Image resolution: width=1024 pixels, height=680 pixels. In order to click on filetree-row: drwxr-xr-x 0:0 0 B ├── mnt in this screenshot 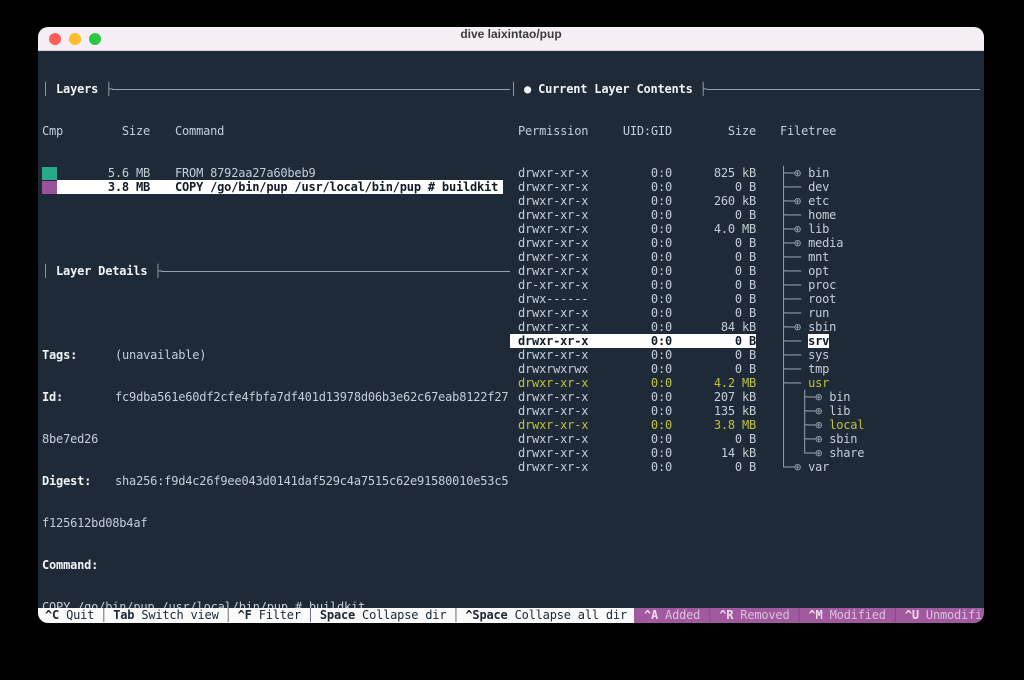, I will do `click(745, 257)`.